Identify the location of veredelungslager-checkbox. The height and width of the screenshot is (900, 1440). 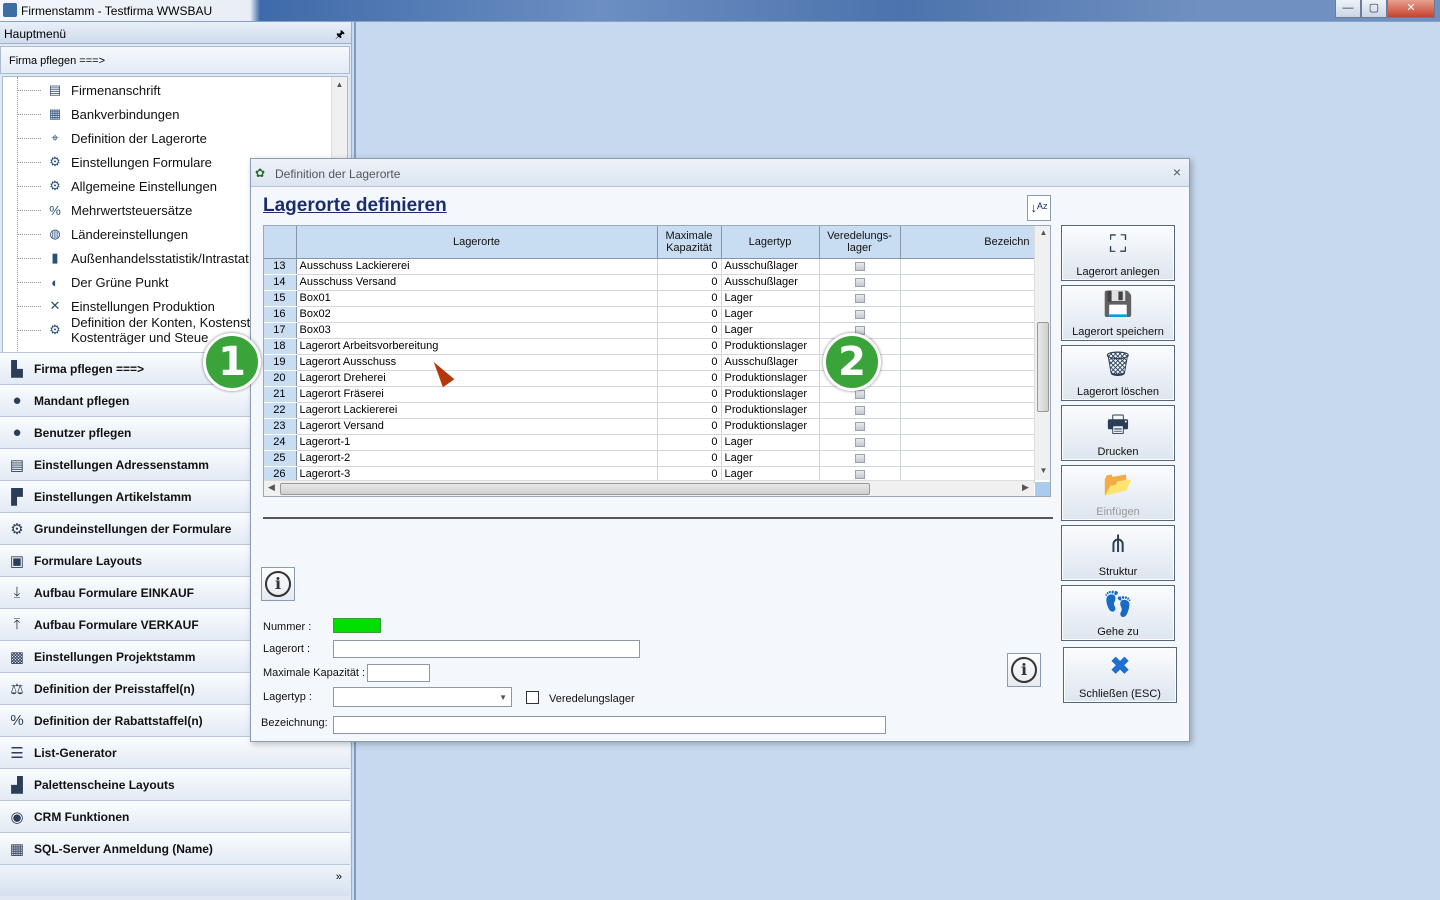
(532, 697).